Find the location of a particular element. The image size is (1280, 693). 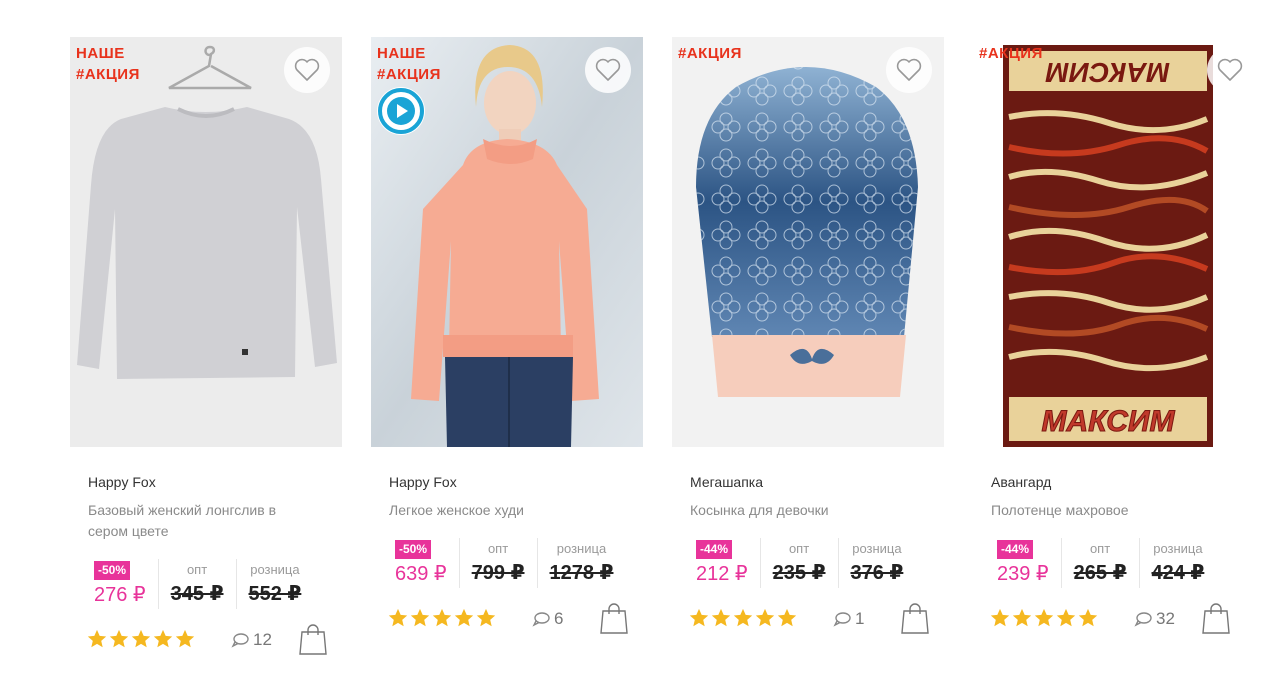

product-brand: Мегашапка is located at coordinates (726, 482).